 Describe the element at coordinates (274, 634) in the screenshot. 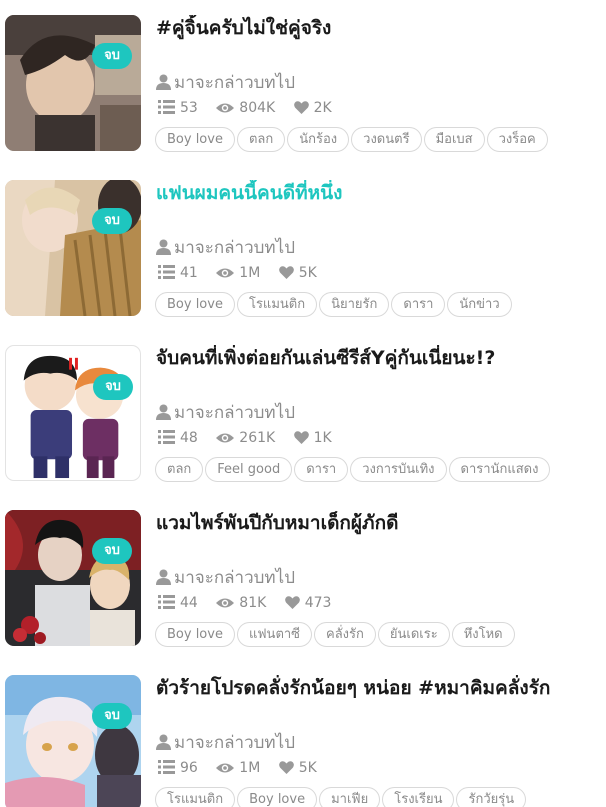

I see `tag-chip: แฟนตาซี` at that location.